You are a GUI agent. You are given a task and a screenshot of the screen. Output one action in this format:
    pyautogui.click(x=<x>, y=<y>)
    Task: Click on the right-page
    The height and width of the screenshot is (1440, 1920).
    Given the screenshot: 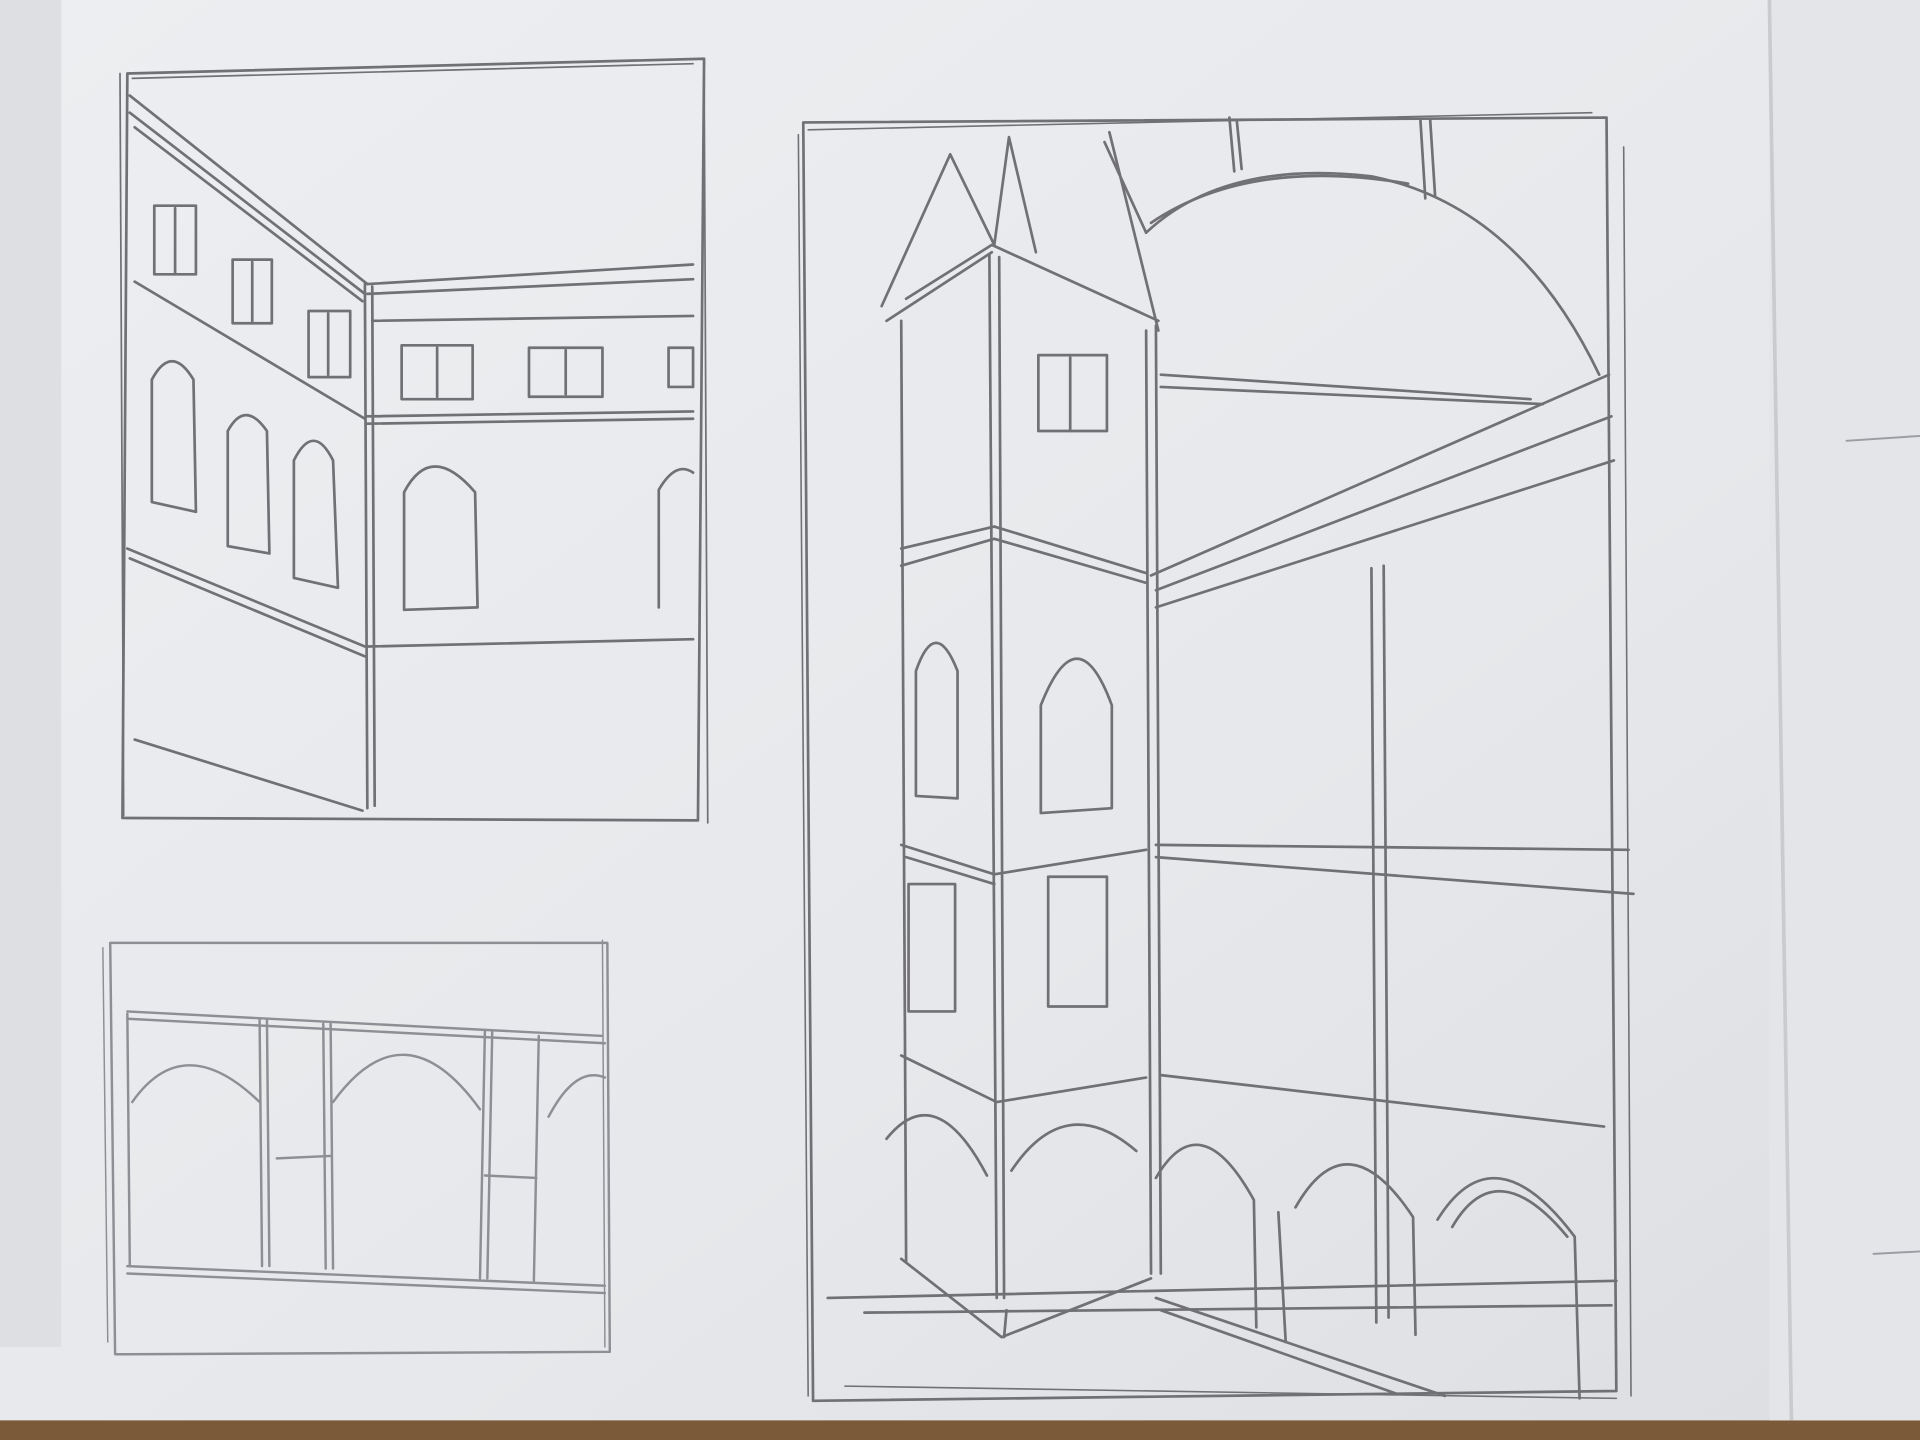 What is the action you would take?
    pyautogui.click(x=1844, y=710)
    